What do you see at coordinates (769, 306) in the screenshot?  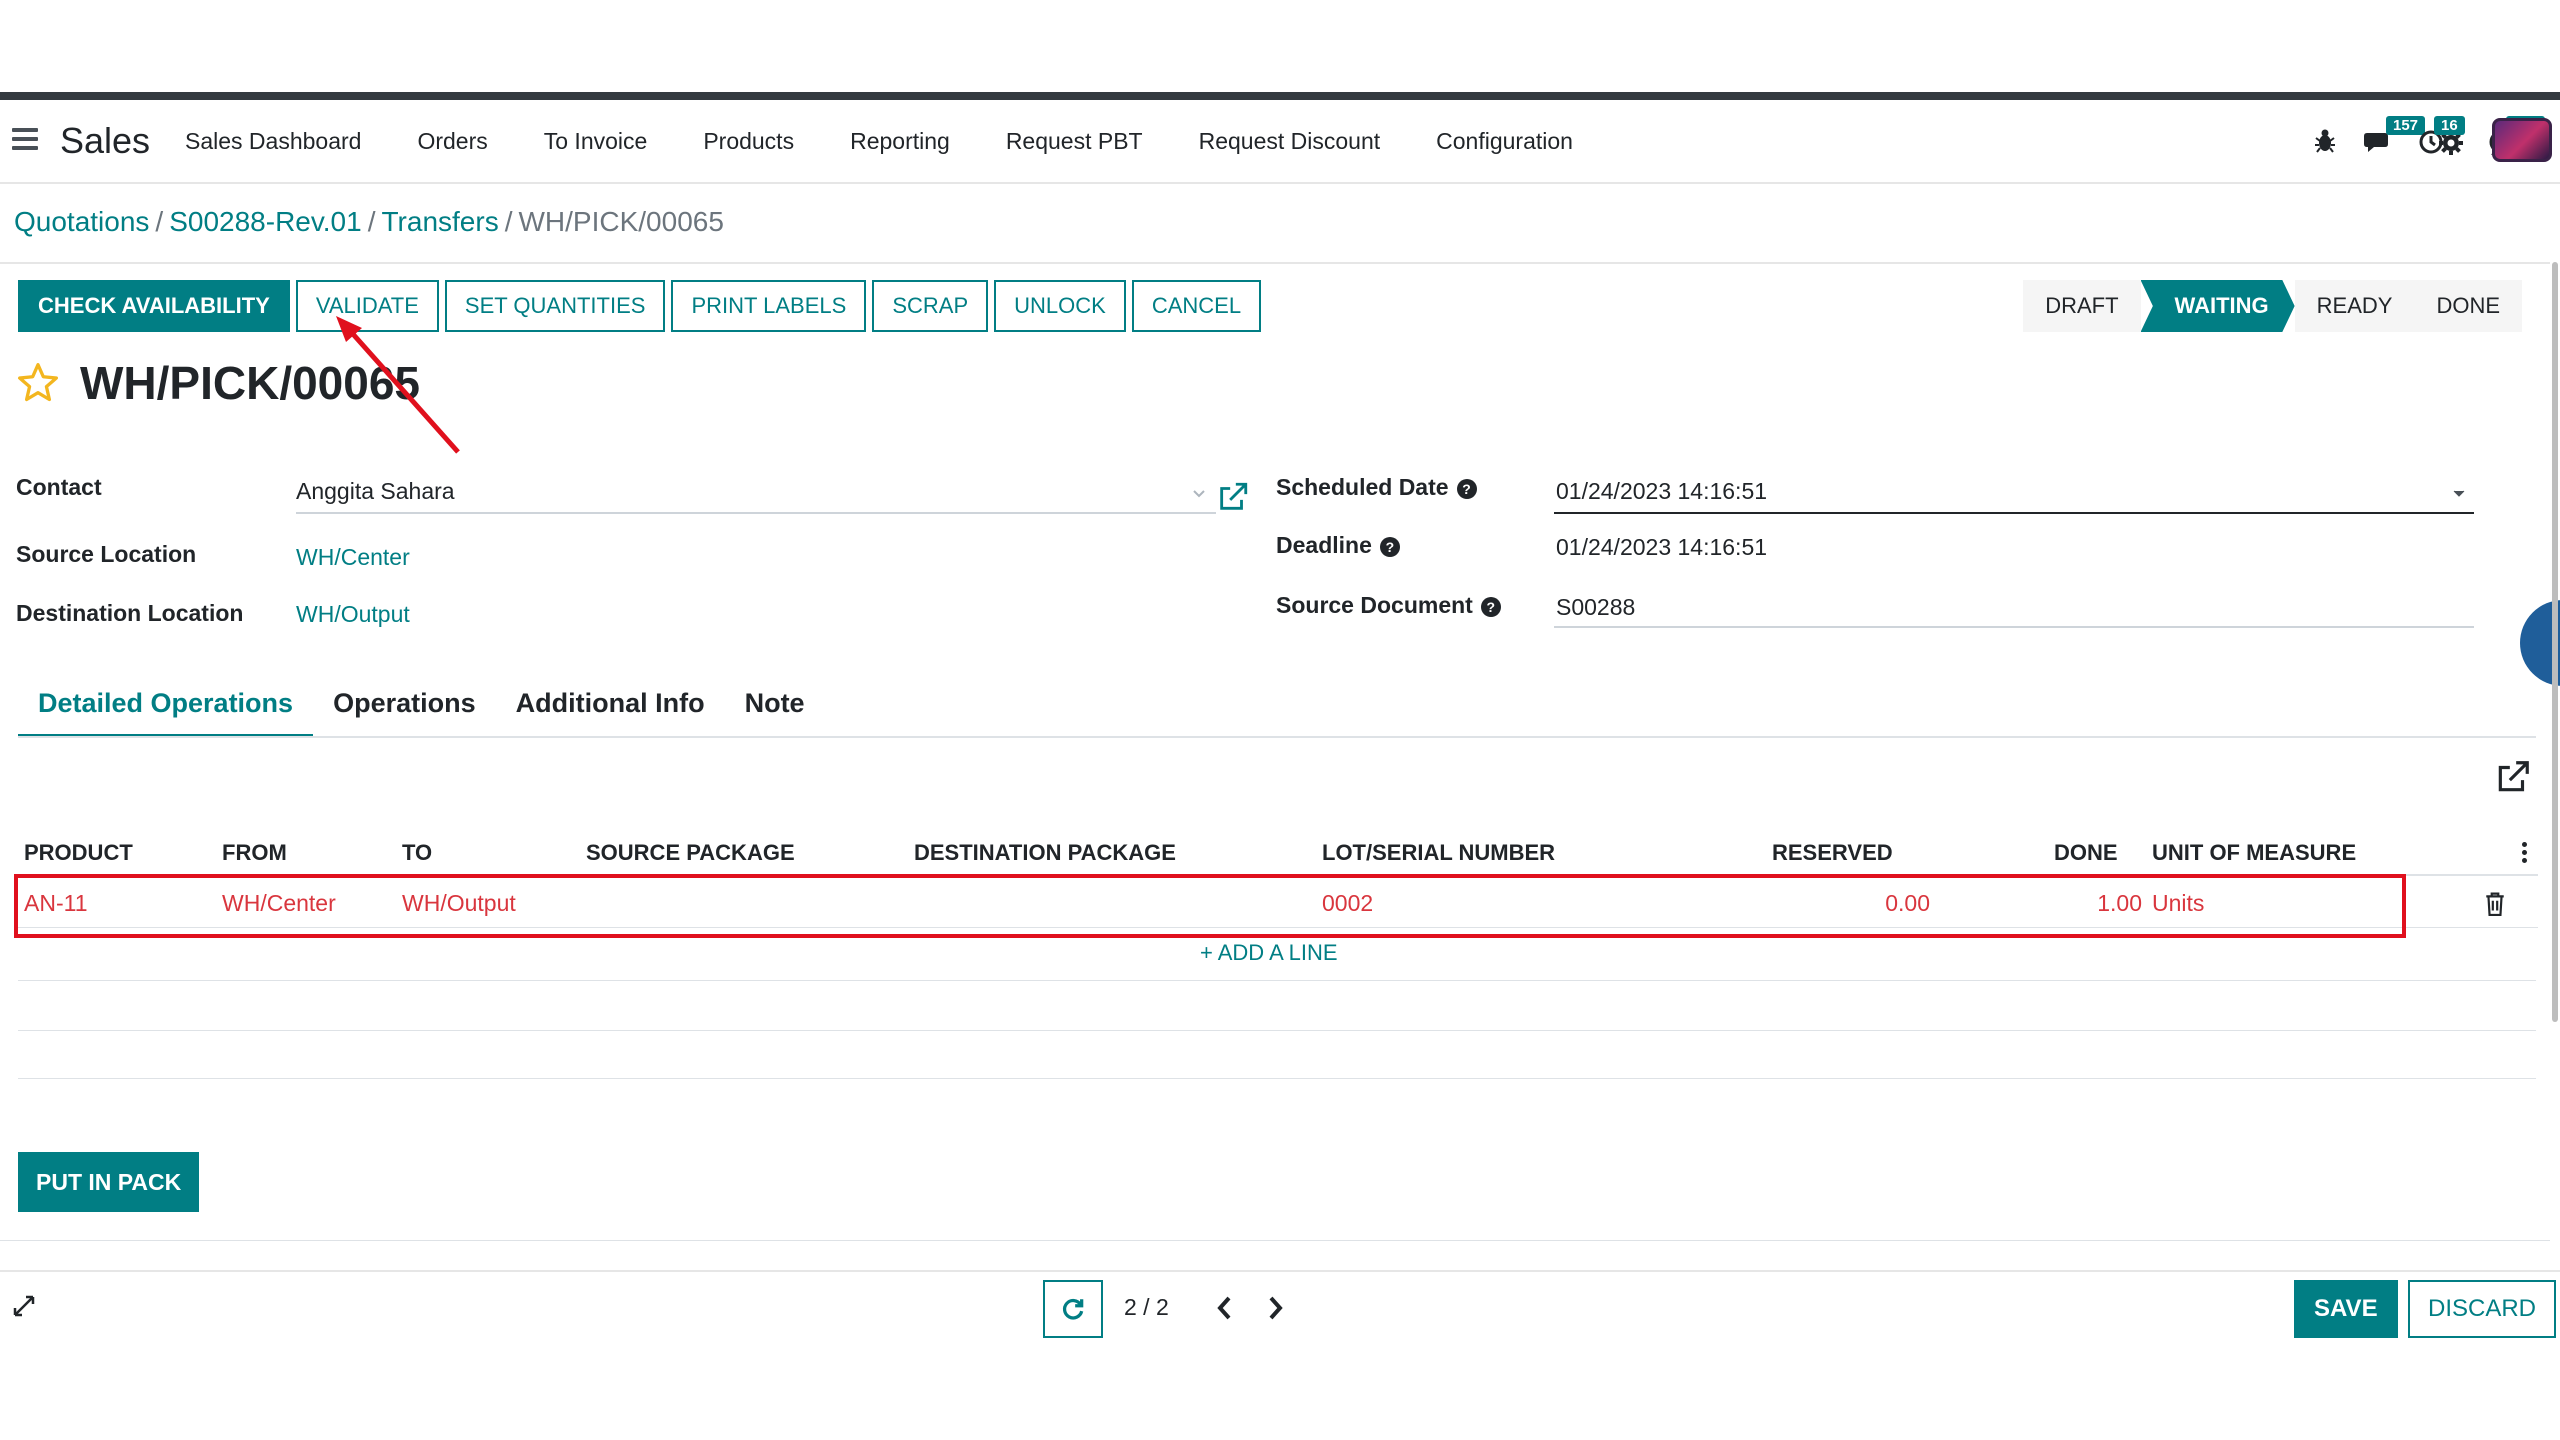 I see `print-labels-button: PRINT LABELS` at bounding box center [769, 306].